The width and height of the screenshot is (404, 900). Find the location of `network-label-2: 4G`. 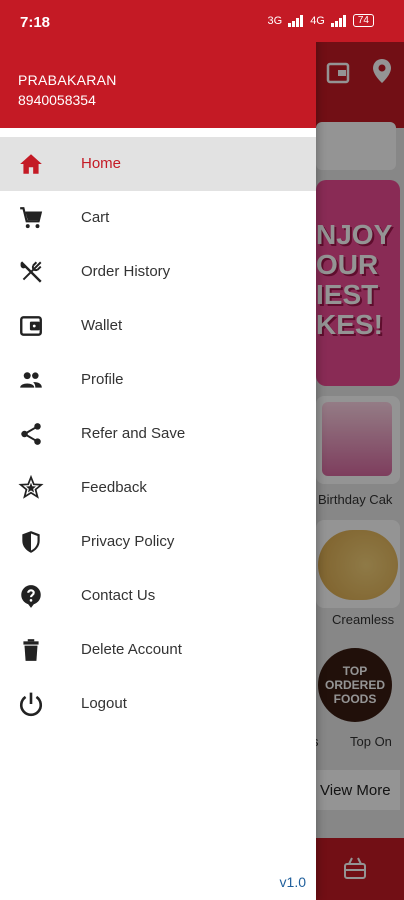

network-label-2: 4G is located at coordinates (317, 20).